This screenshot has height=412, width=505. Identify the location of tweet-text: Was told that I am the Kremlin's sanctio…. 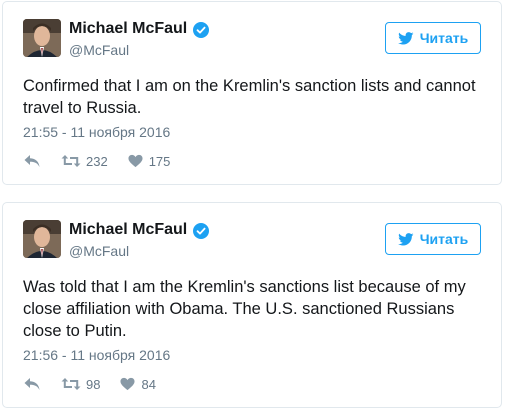
(244, 309).